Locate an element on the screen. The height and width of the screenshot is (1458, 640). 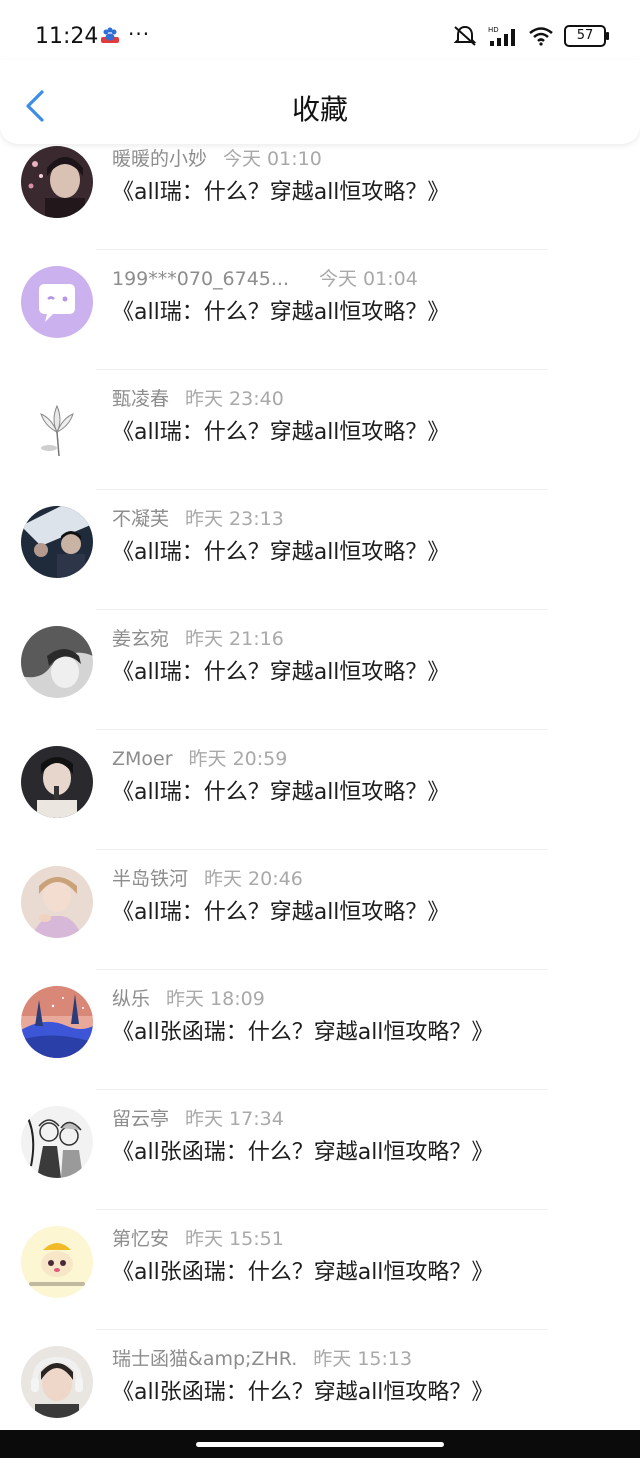
timestamp: 昨天 15:51 is located at coordinates (234, 1239).